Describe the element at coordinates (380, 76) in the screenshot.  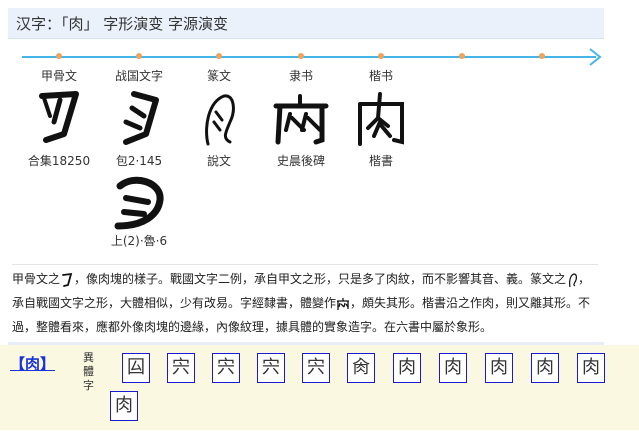
I see `era-label: 楷书` at that location.